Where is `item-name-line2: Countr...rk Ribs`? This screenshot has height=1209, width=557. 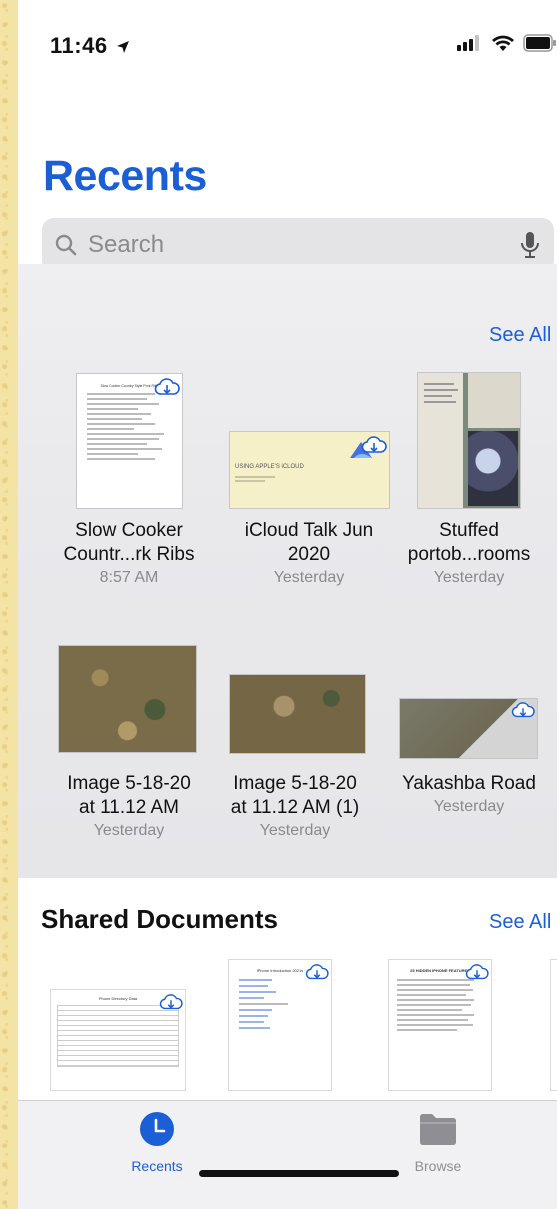
item-name-line2: Countr...rk Ribs is located at coordinates (129, 554).